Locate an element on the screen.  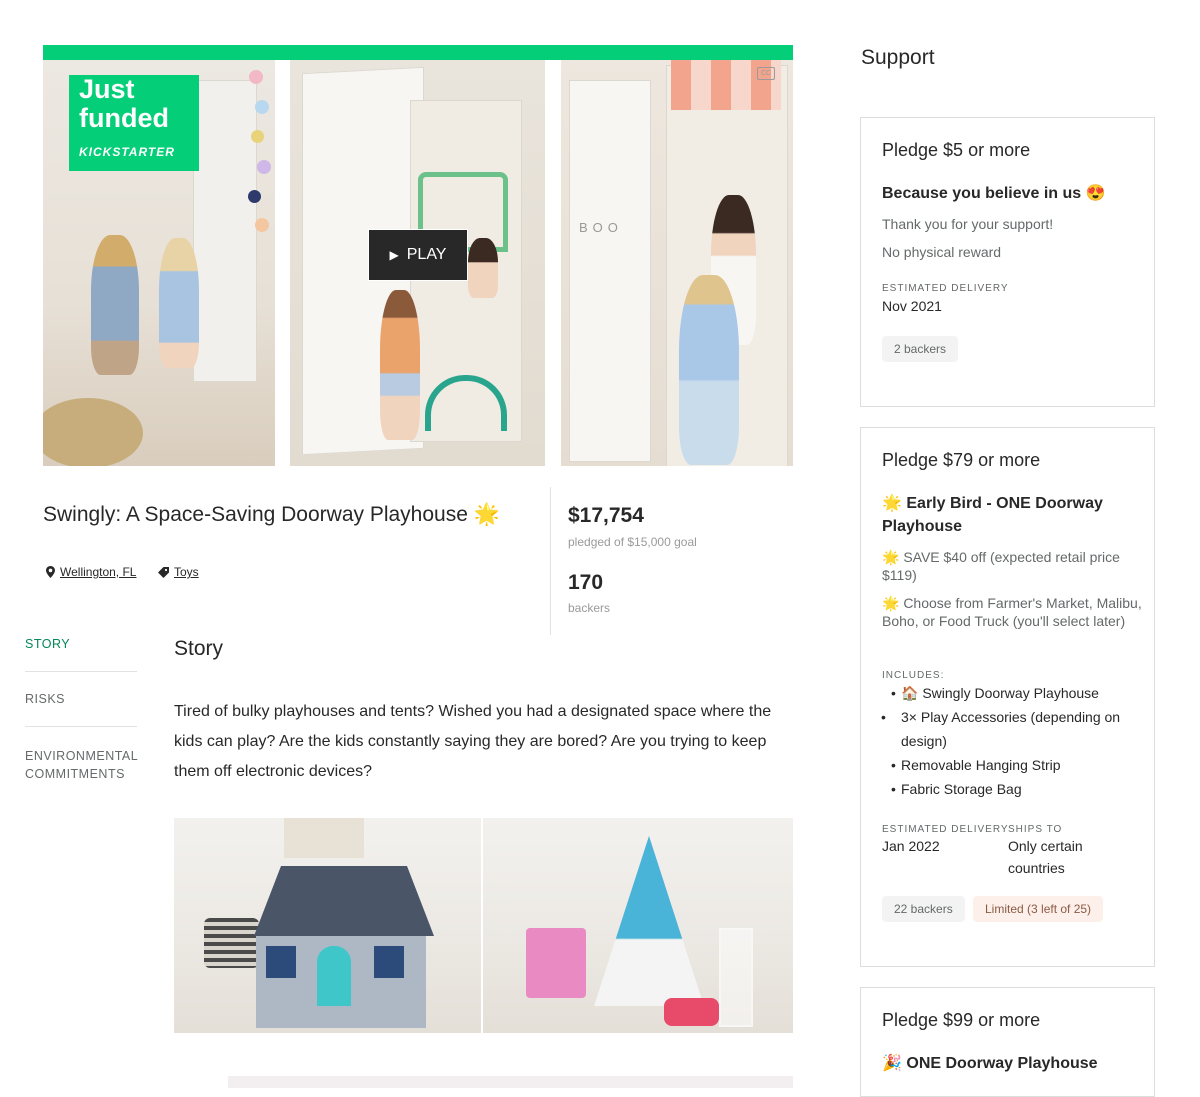
backers-label: backers is located at coordinates (589, 608).